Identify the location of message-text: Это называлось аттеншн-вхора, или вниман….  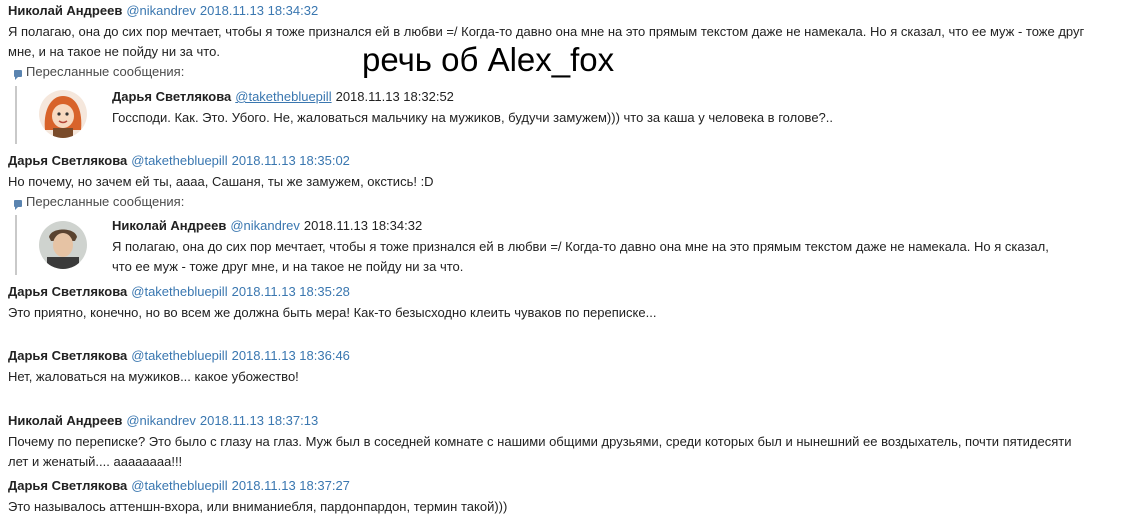
(258, 506).